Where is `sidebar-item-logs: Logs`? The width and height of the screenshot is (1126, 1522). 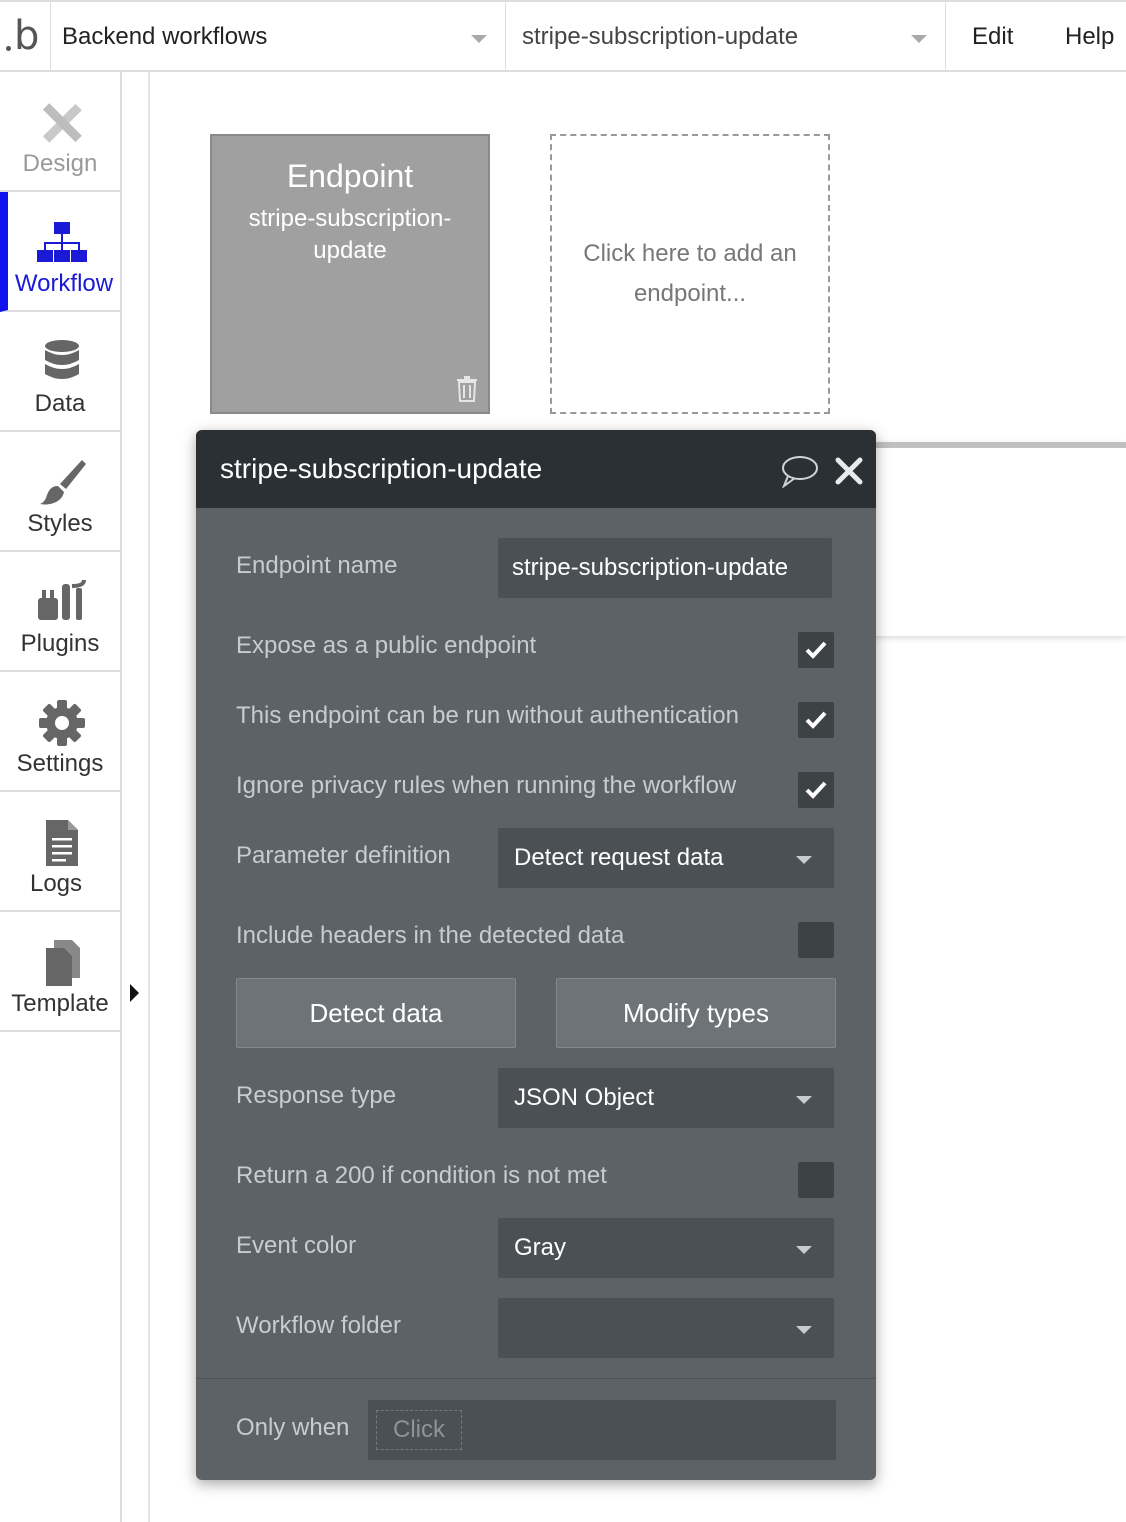 sidebar-item-logs: Logs is located at coordinates (60, 852).